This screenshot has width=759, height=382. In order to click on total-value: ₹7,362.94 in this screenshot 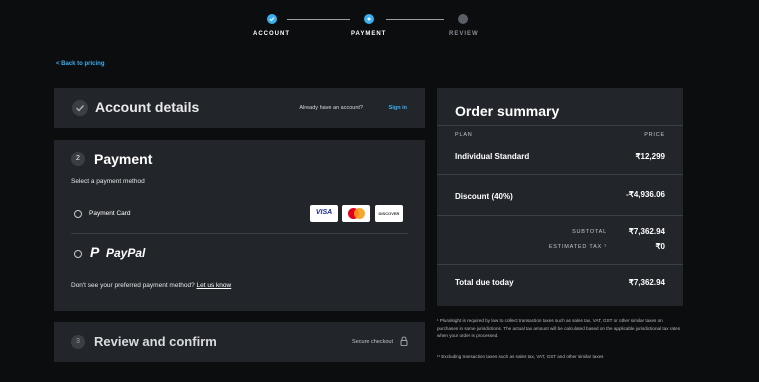, I will do `click(646, 282)`.